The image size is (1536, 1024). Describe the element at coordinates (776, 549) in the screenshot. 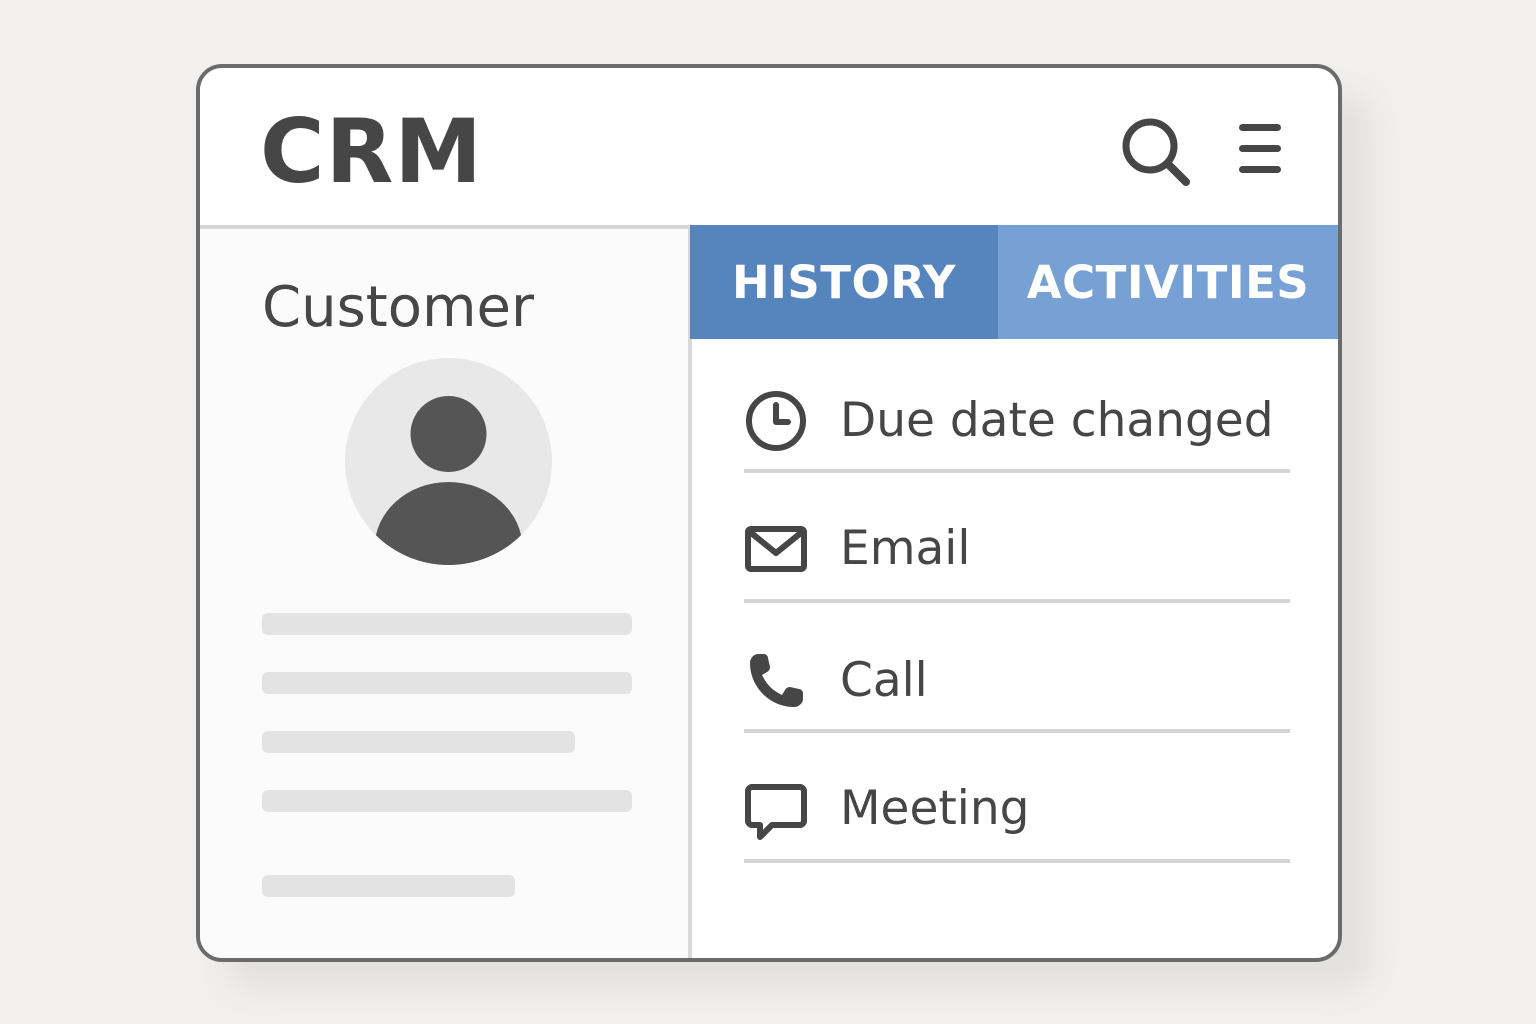

I see `envelope-icon` at that location.